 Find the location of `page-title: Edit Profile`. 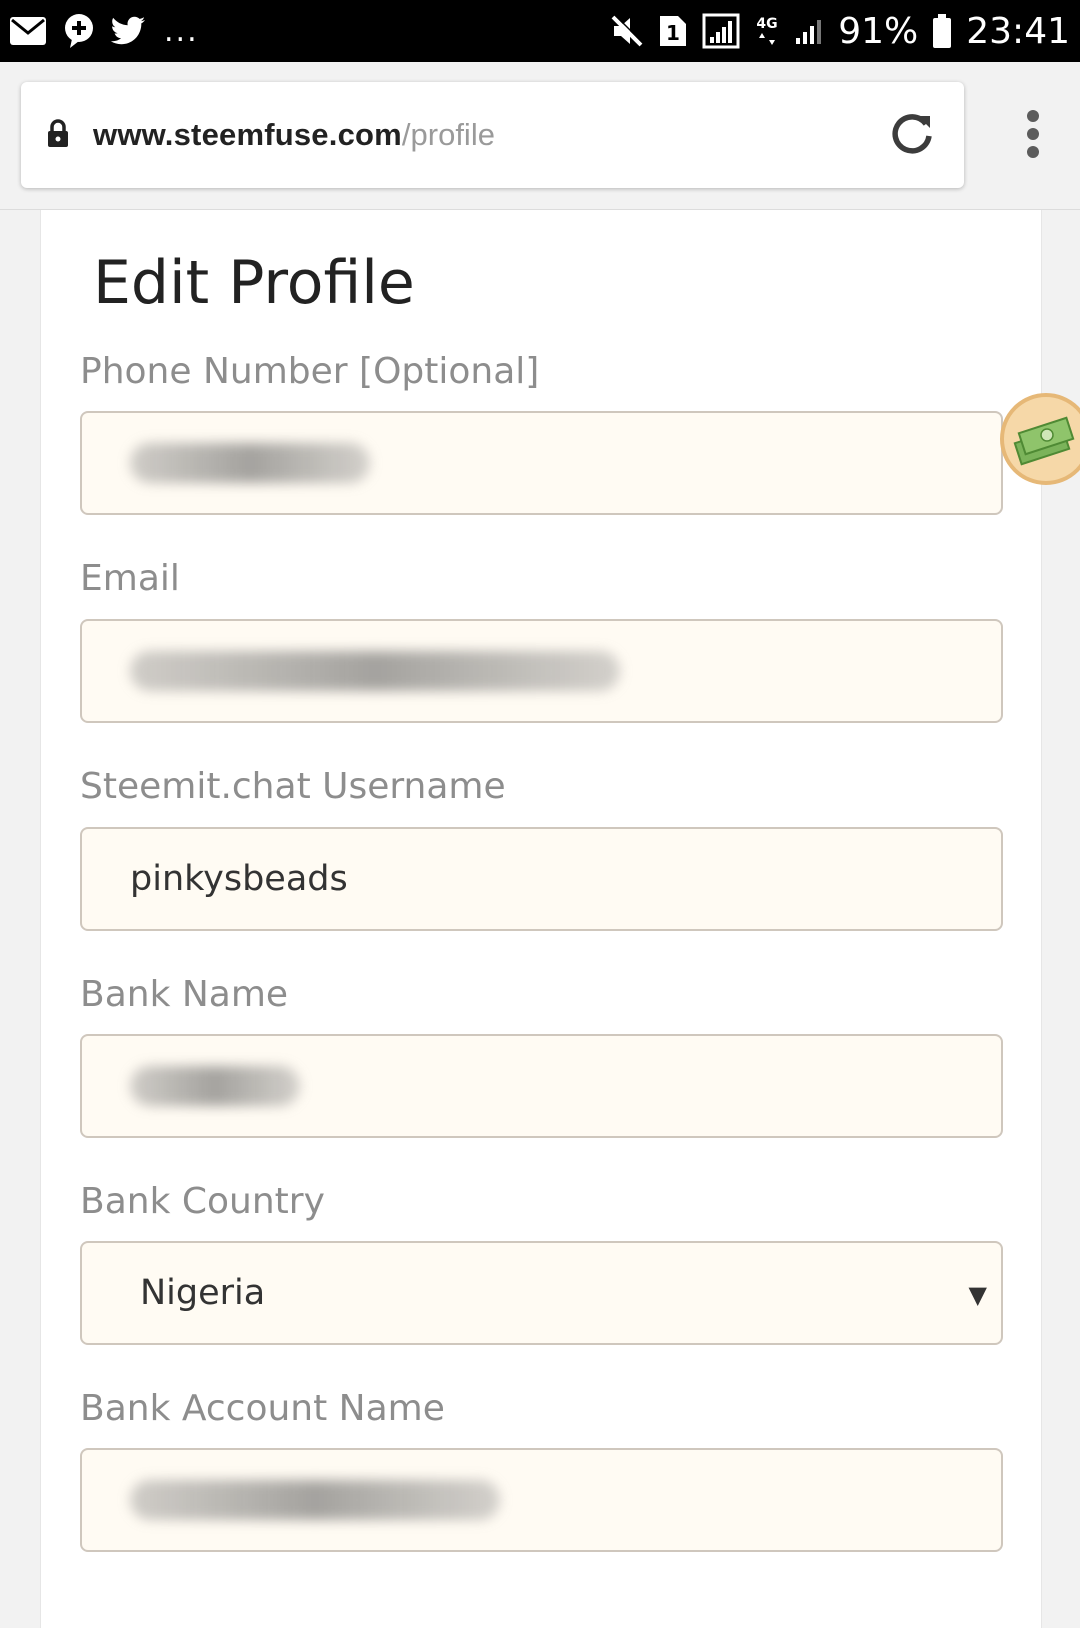

page-title: Edit Profile is located at coordinates (254, 283).